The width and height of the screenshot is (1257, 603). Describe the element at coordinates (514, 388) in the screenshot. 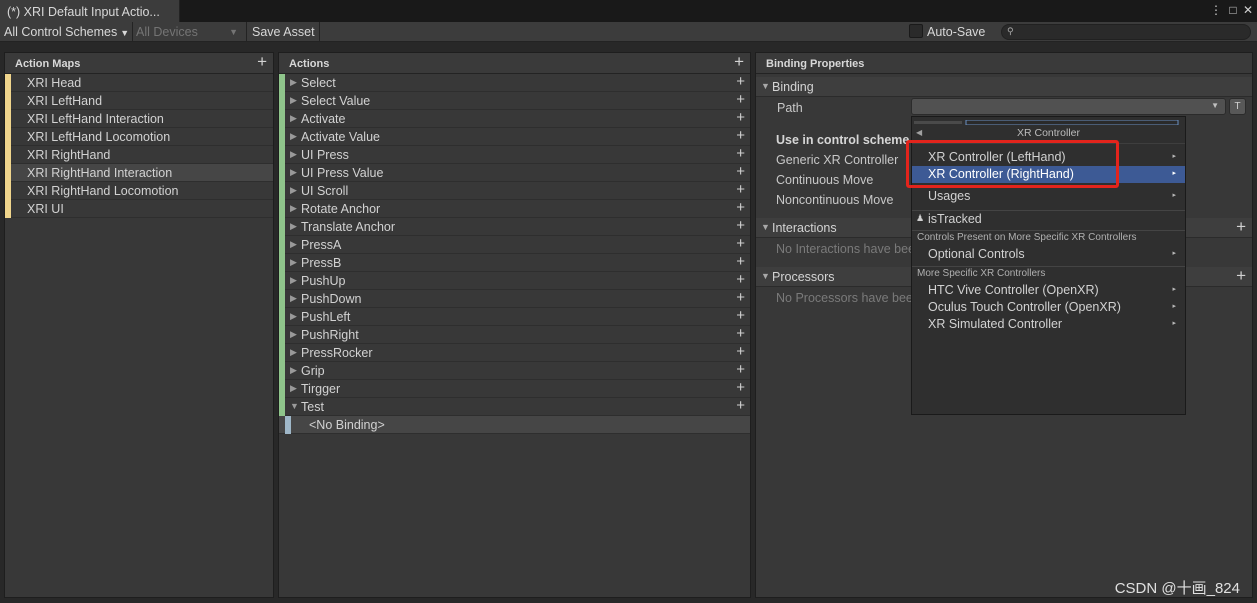

I see `action-row: ▶ Tirgger +` at that location.